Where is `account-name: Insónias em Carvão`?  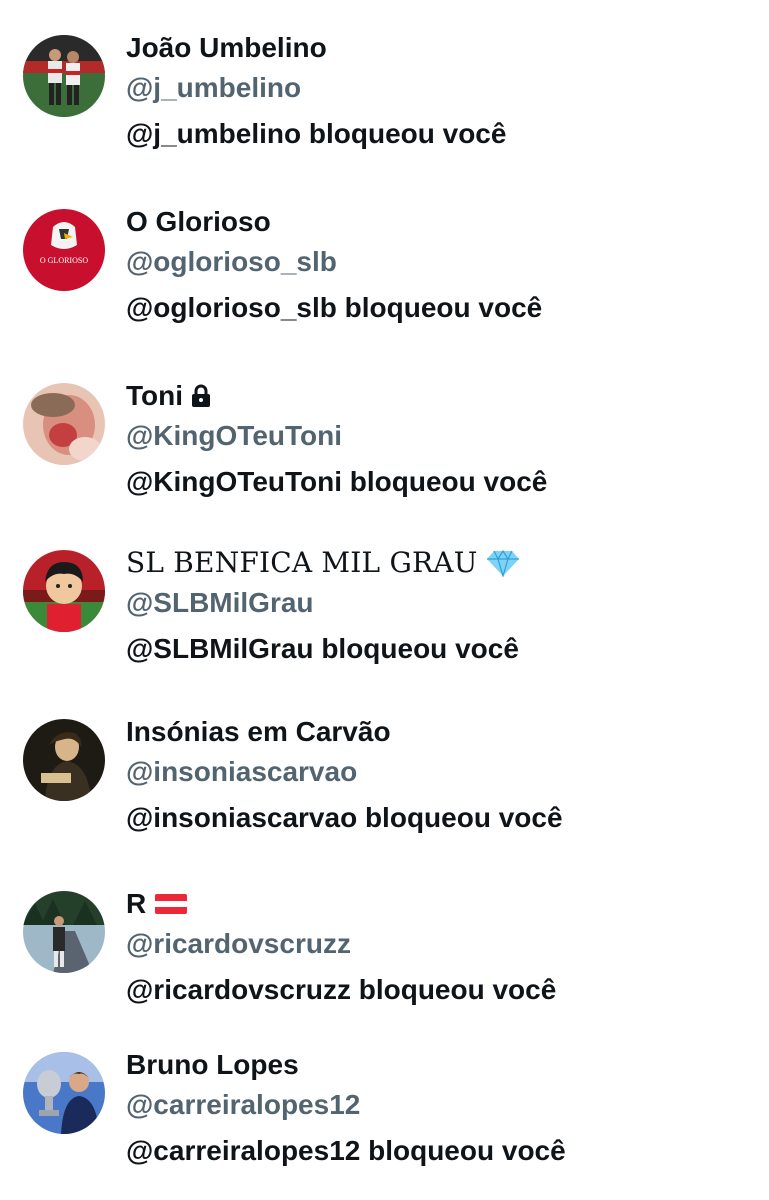
account-name: Insónias em Carvão is located at coordinates (258, 731).